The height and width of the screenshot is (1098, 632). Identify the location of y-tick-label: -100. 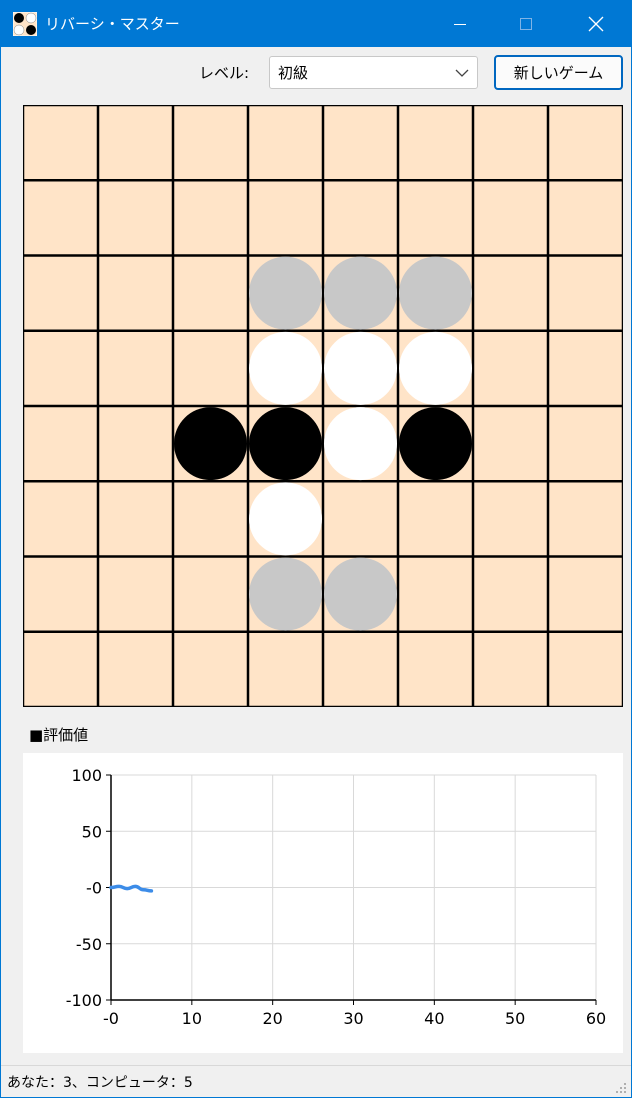
(84, 1000).